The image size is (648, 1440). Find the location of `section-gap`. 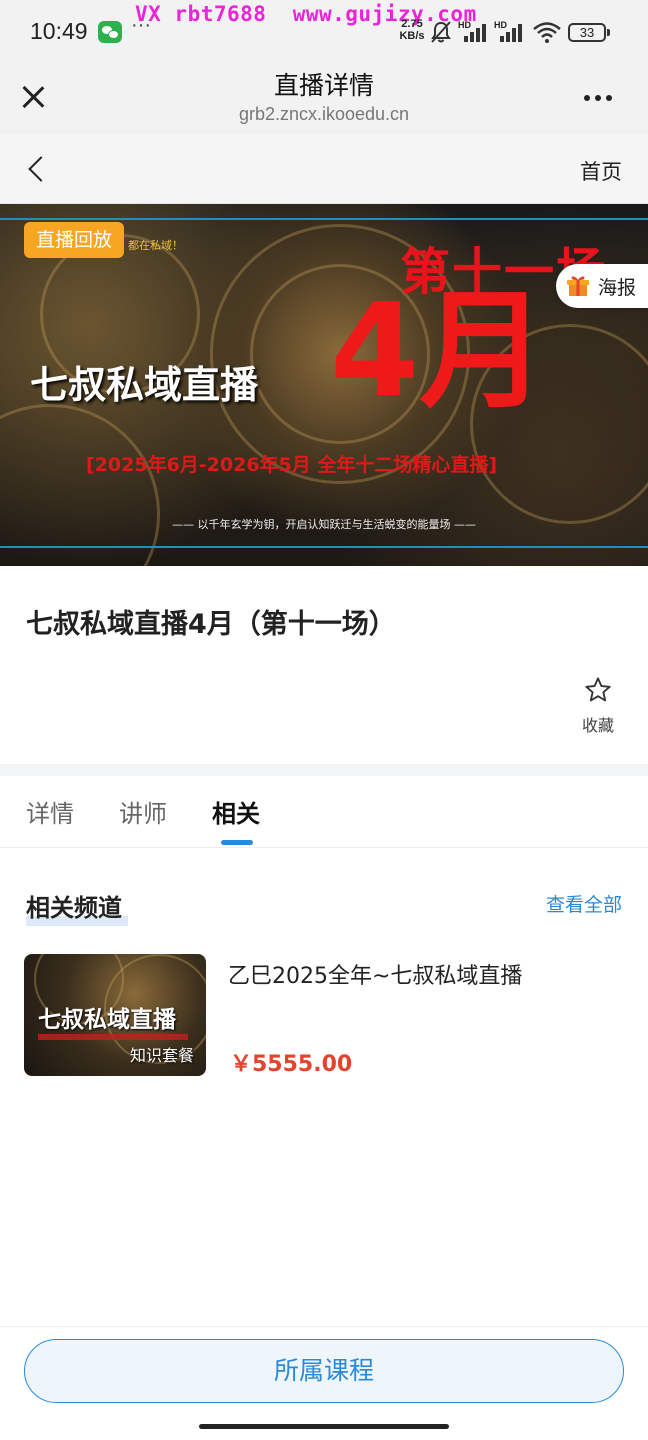

section-gap is located at coordinates (324, 770).